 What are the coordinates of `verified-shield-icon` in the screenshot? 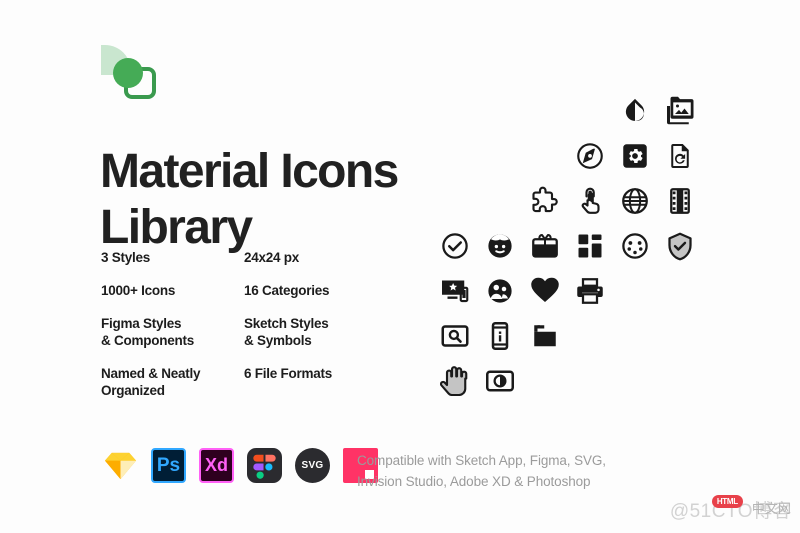 It's located at (679, 245).